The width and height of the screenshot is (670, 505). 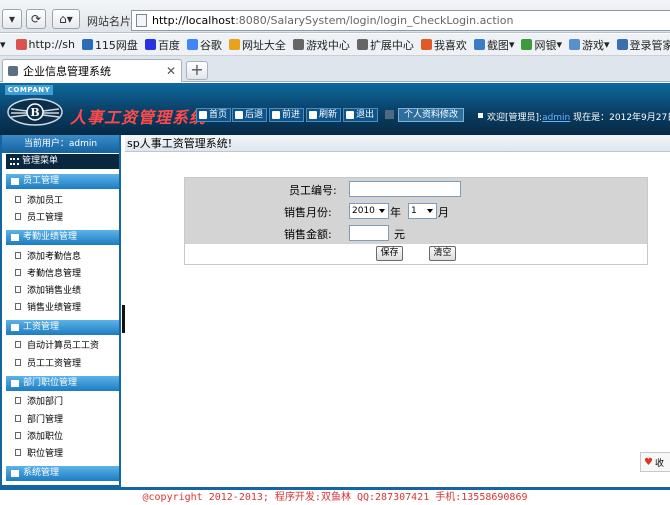 What do you see at coordinates (21, 44) in the screenshot?
I see `bookmark-icon` at bounding box center [21, 44].